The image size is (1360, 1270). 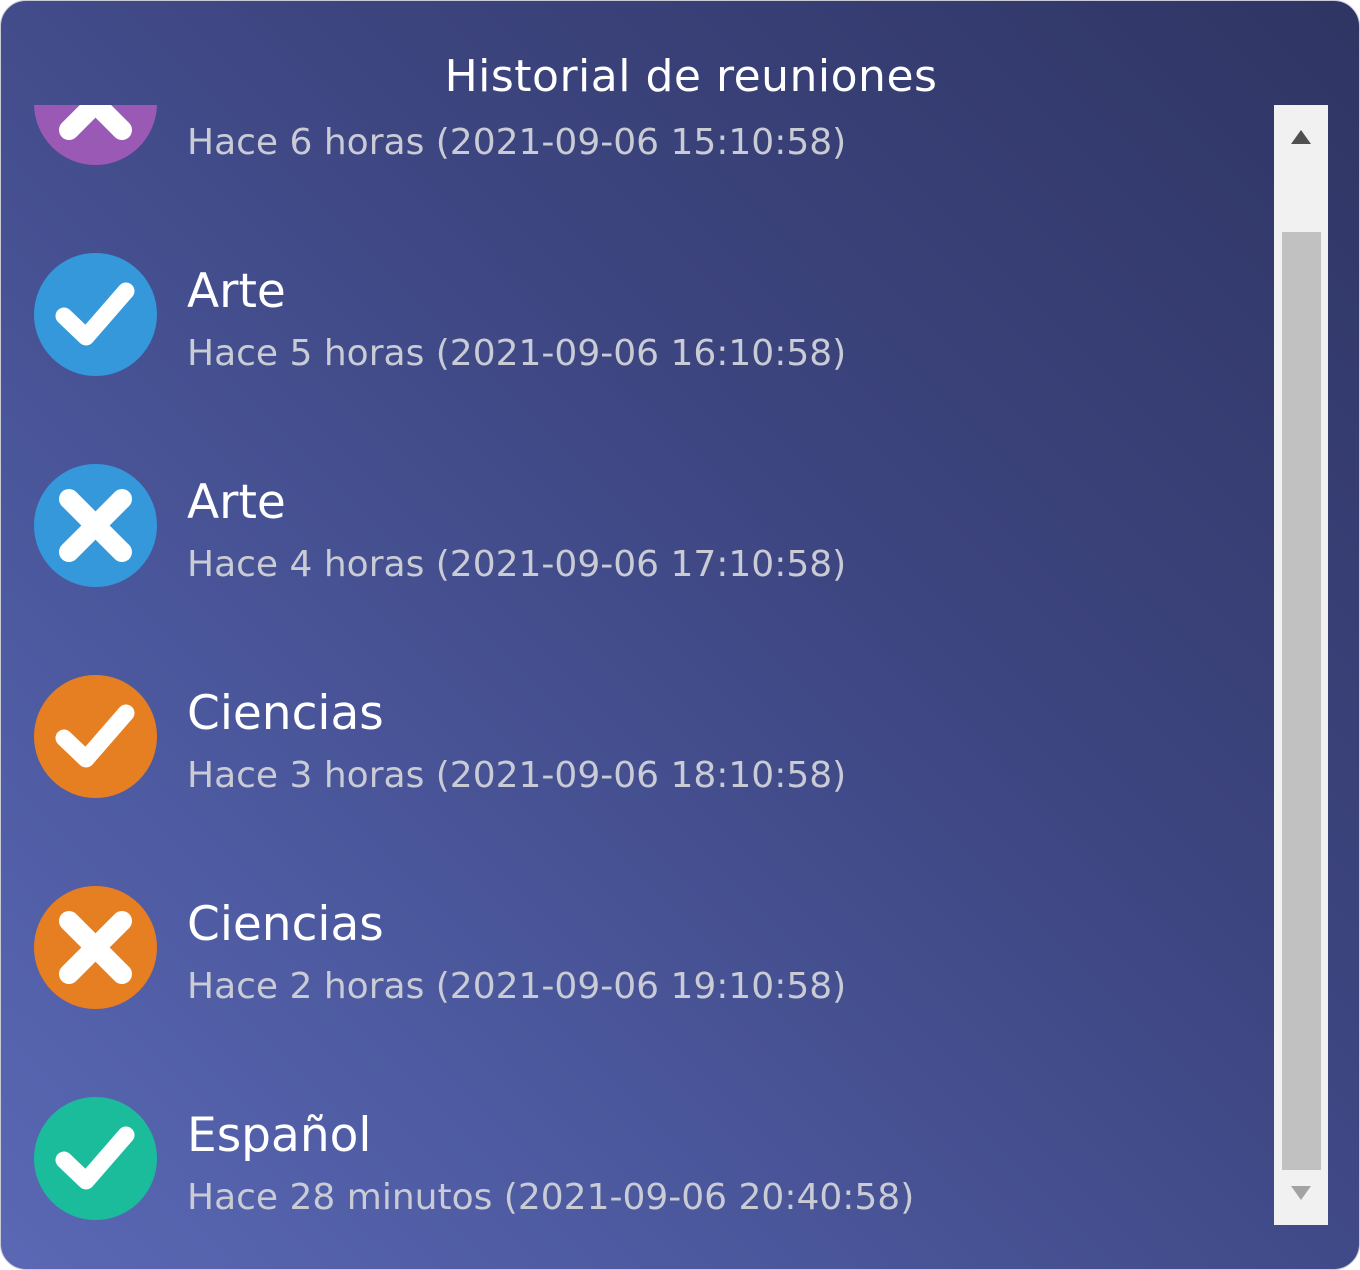 What do you see at coordinates (517, 775) in the screenshot?
I see `meeting-time: Hace 3 horas (2021-09-06 18:10:58)` at bounding box center [517, 775].